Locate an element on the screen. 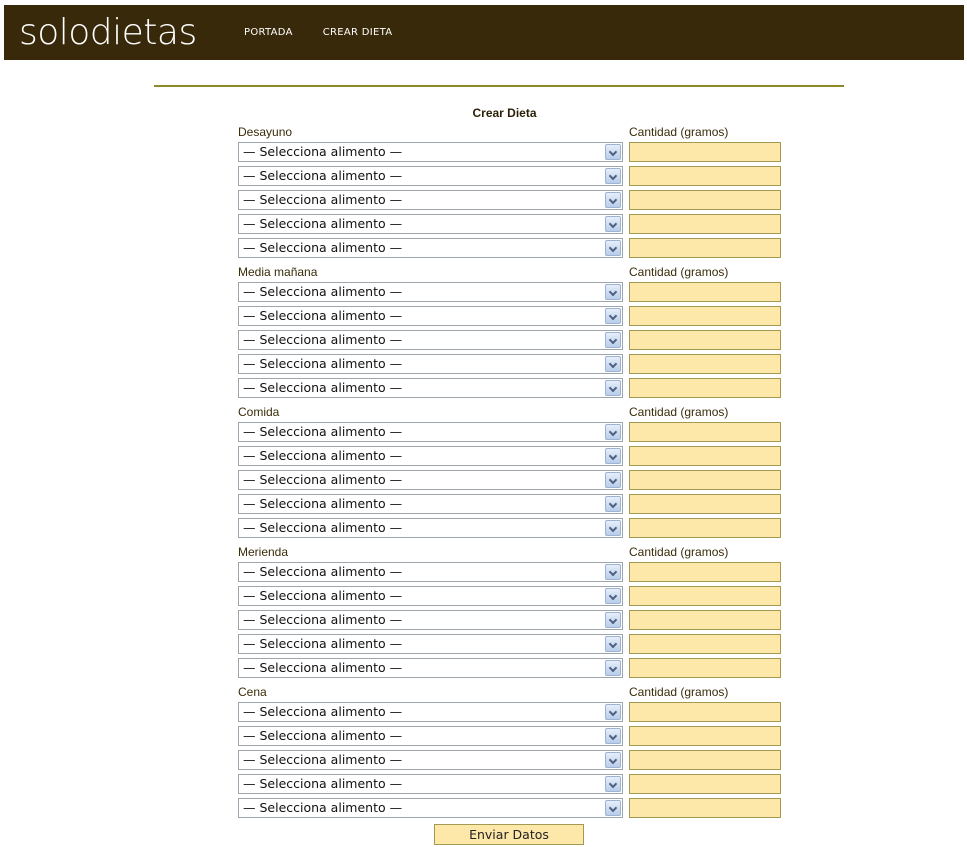 The image size is (967, 847). meal-label: Media mañana is located at coordinates (278, 272).